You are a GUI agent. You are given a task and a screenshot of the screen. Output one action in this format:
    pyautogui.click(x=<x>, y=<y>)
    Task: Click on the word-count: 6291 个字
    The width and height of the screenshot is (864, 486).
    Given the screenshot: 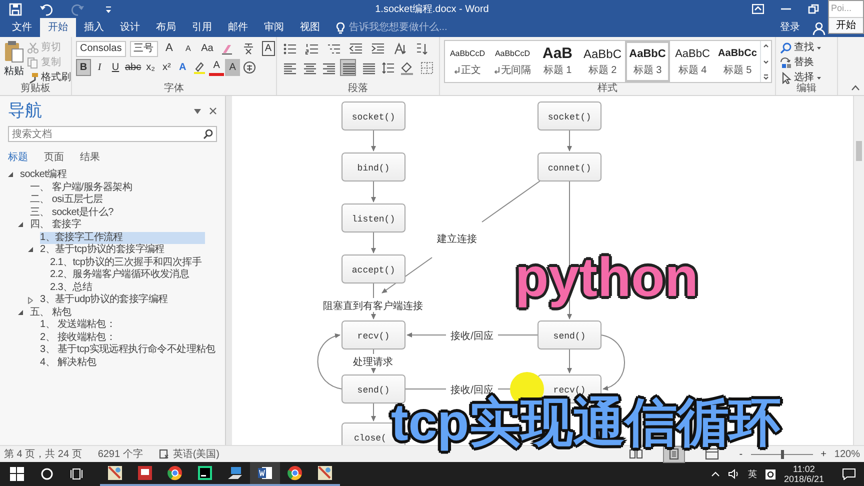 What is the action you would take?
    pyautogui.click(x=120, y=454)
    